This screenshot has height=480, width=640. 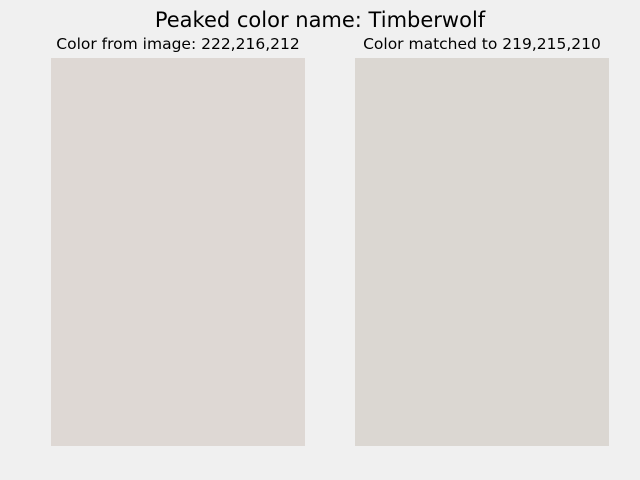 I want to click on figure-title: Peaked color name: Timberwolf, so click(x=320, y=20).